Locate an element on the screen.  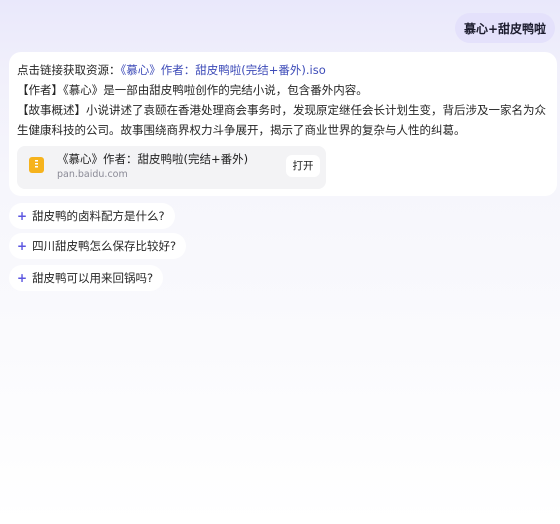
open-button: 打开 is located at coordinates (303, 166).